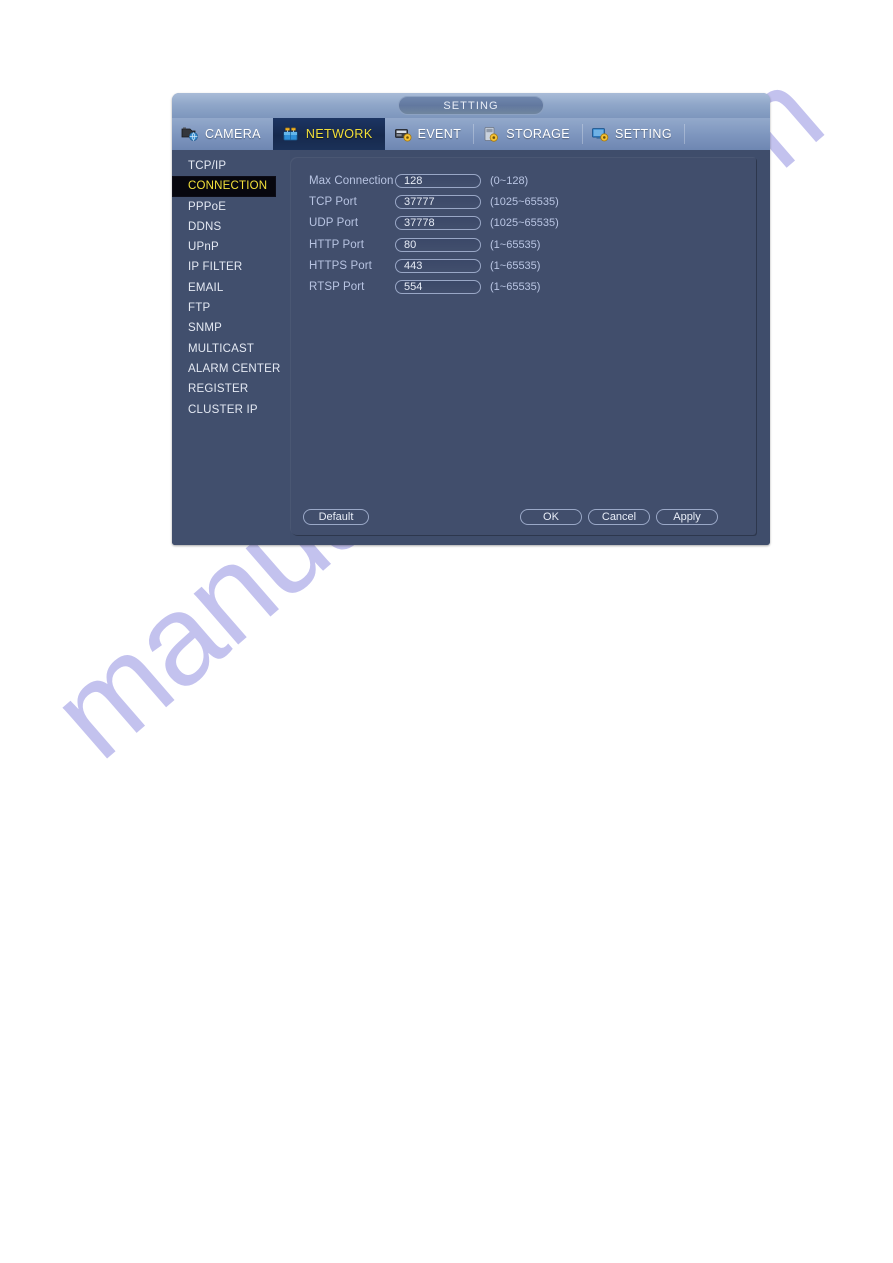  I want to click on tab-storage-label: STORAGE, so click(538, 134).